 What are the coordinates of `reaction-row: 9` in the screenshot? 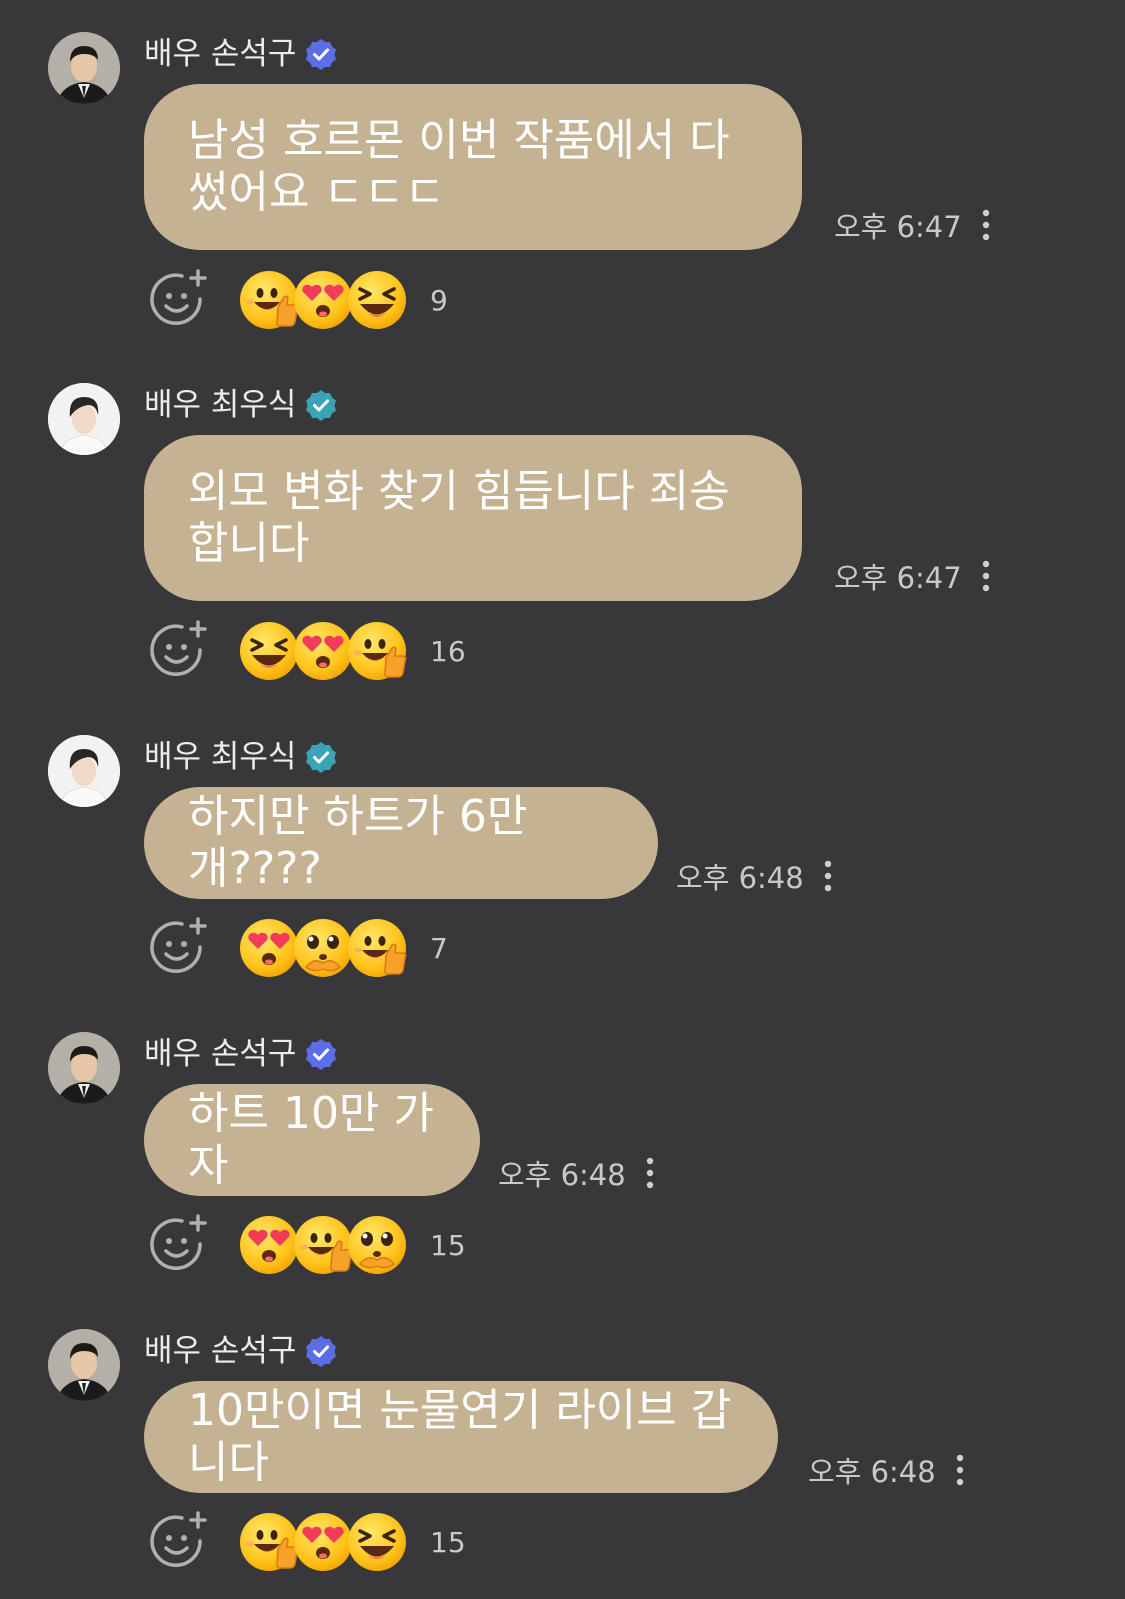 It's located at (298, 300).